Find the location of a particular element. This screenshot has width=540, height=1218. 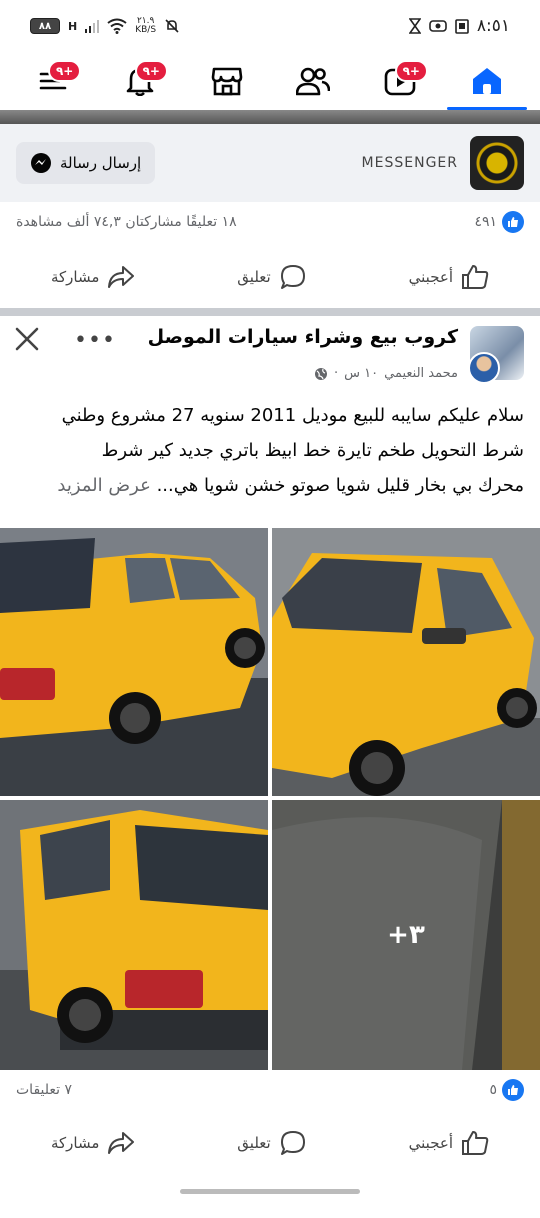

battery-icon: ٨٨ is located at coordinates (45, 26).